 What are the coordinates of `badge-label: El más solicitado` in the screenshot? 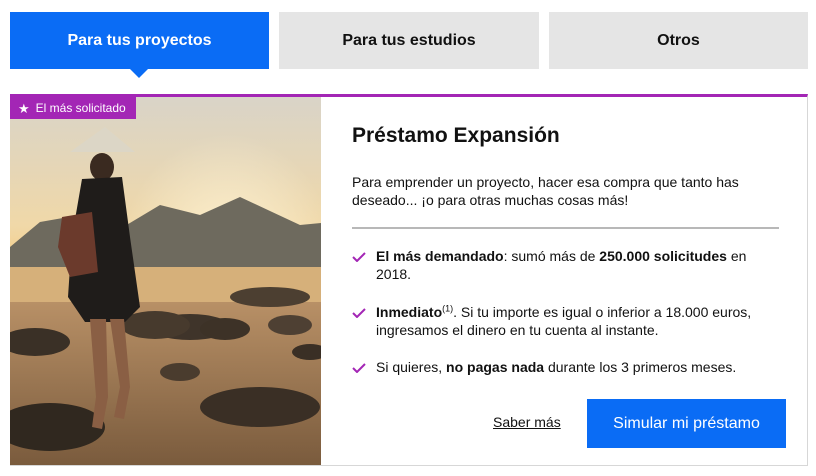 It's located at (80, 108).